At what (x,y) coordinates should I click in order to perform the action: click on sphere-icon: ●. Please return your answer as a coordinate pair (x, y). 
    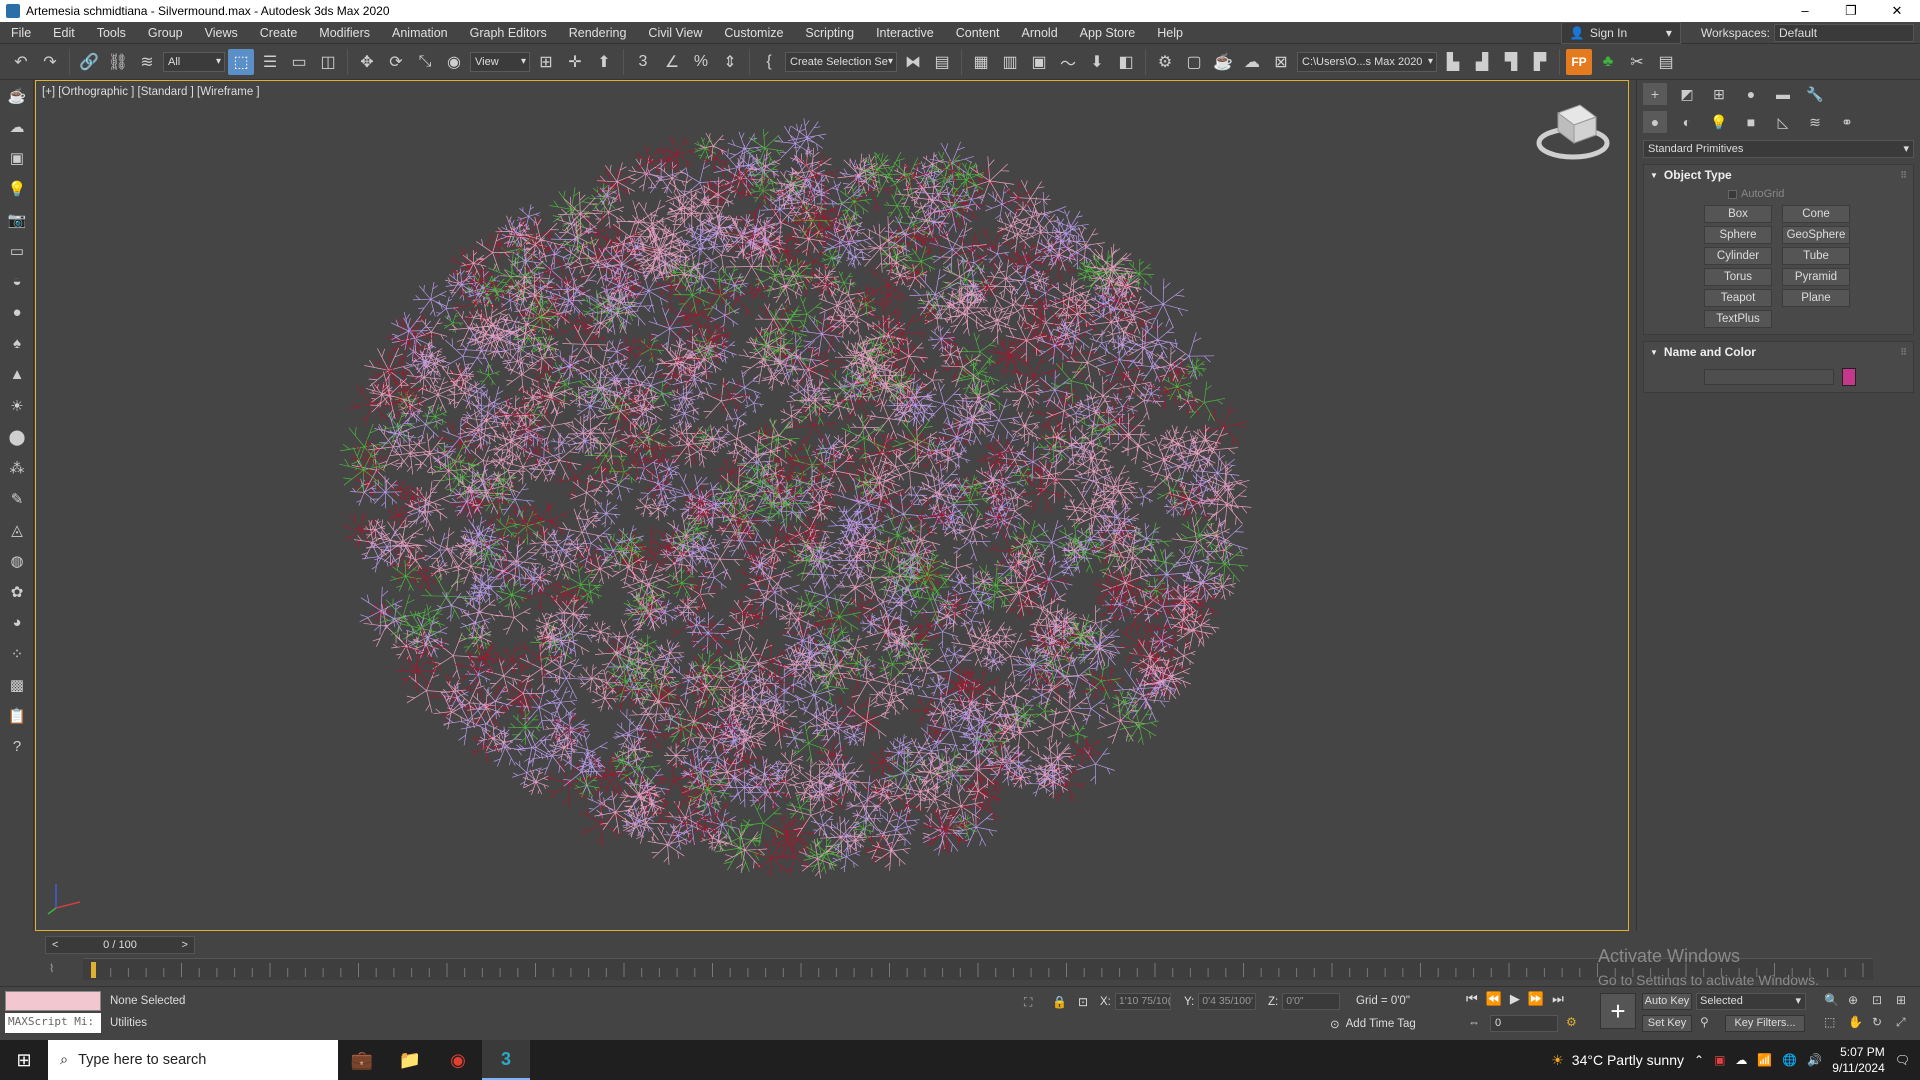
    Looking at the image, I should click on (17, 312).